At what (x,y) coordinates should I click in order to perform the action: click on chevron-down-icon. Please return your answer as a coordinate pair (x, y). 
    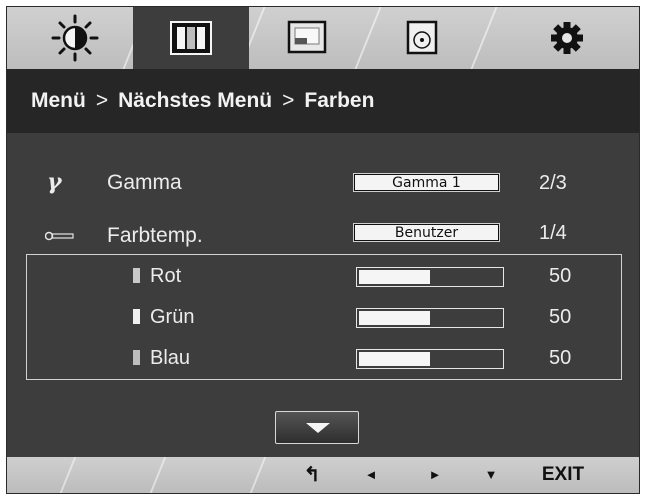
    Looking at the image, I should click on (318, 428).